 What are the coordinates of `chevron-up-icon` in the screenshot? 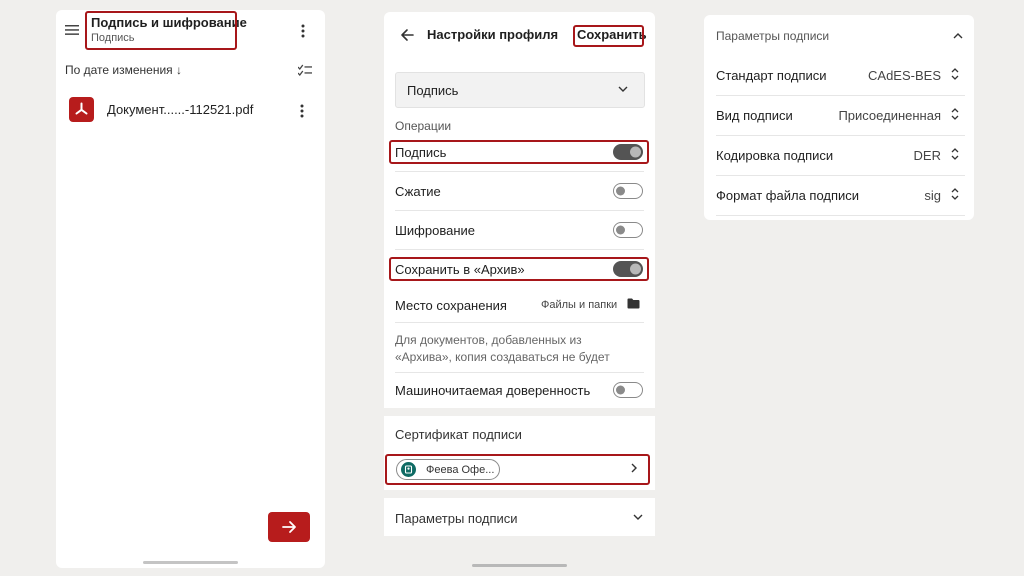 It's located at (958, 36).